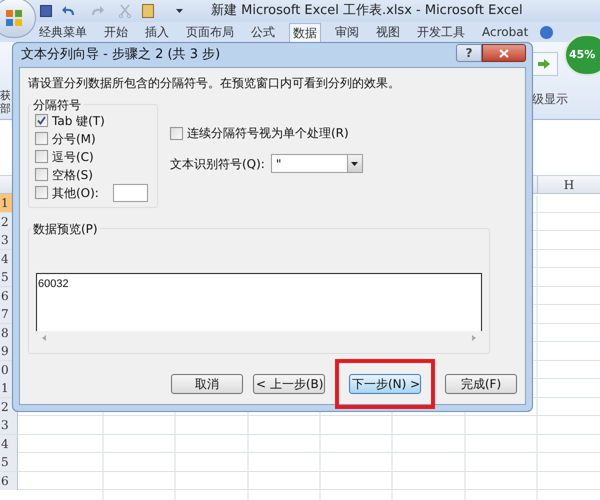 This screenshot has height=500, width=600. What do you see at coordinates (388, 32) in the screenshot?
I see `ribbon-tab: 视图` at bounding box center [388, 32].